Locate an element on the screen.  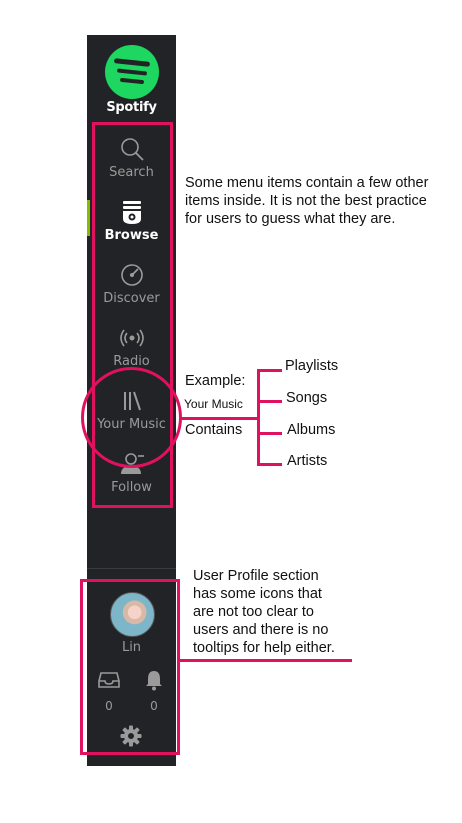
contains-label: Contains is located at coordinates (214, 430).